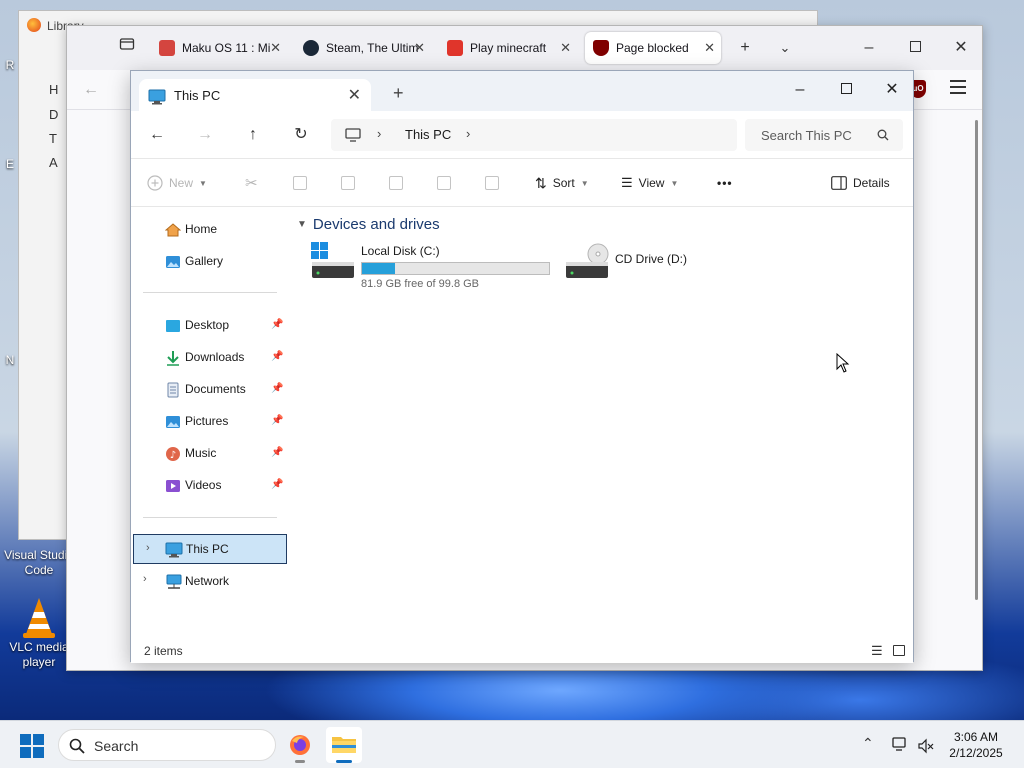 This screenshot has height=768, width=1024. I want to click on sort-button: ⇅ Sort ▼, so click(562, 183).